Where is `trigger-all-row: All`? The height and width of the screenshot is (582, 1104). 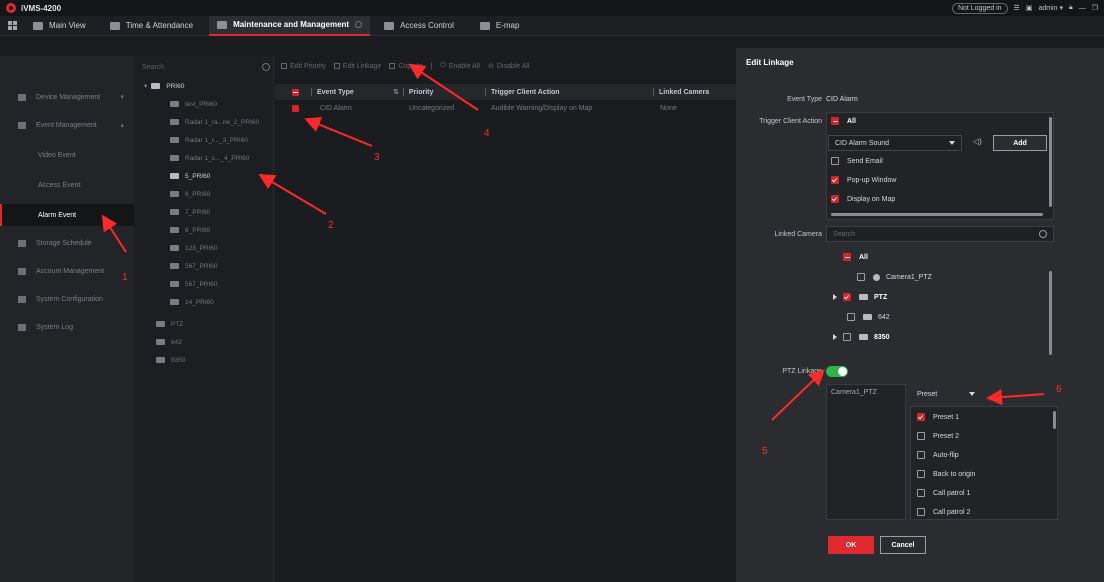 trigger-all-row: All is located at coordinates (843, 121).